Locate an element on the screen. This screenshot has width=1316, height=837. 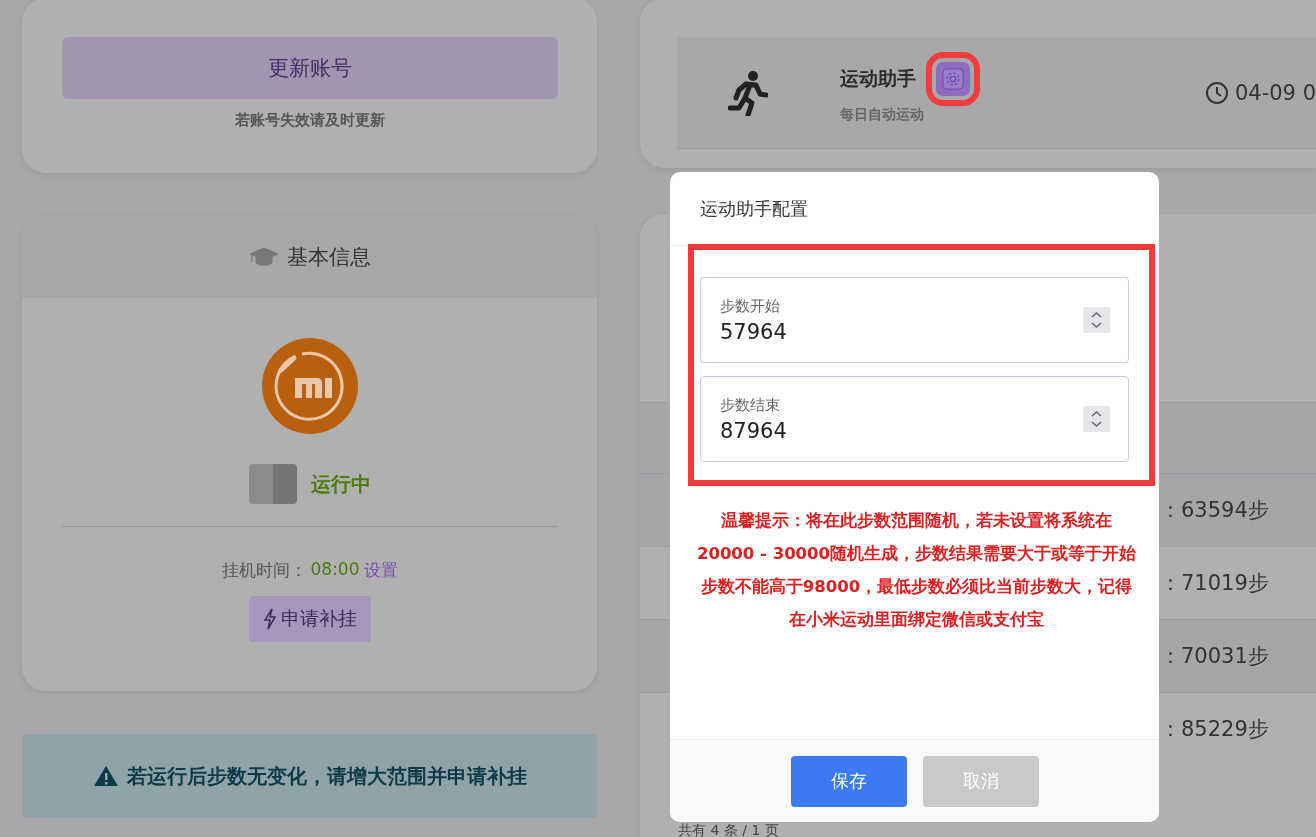
steps-cell-text: ：70031步 is located at coordinates (1214, 656).